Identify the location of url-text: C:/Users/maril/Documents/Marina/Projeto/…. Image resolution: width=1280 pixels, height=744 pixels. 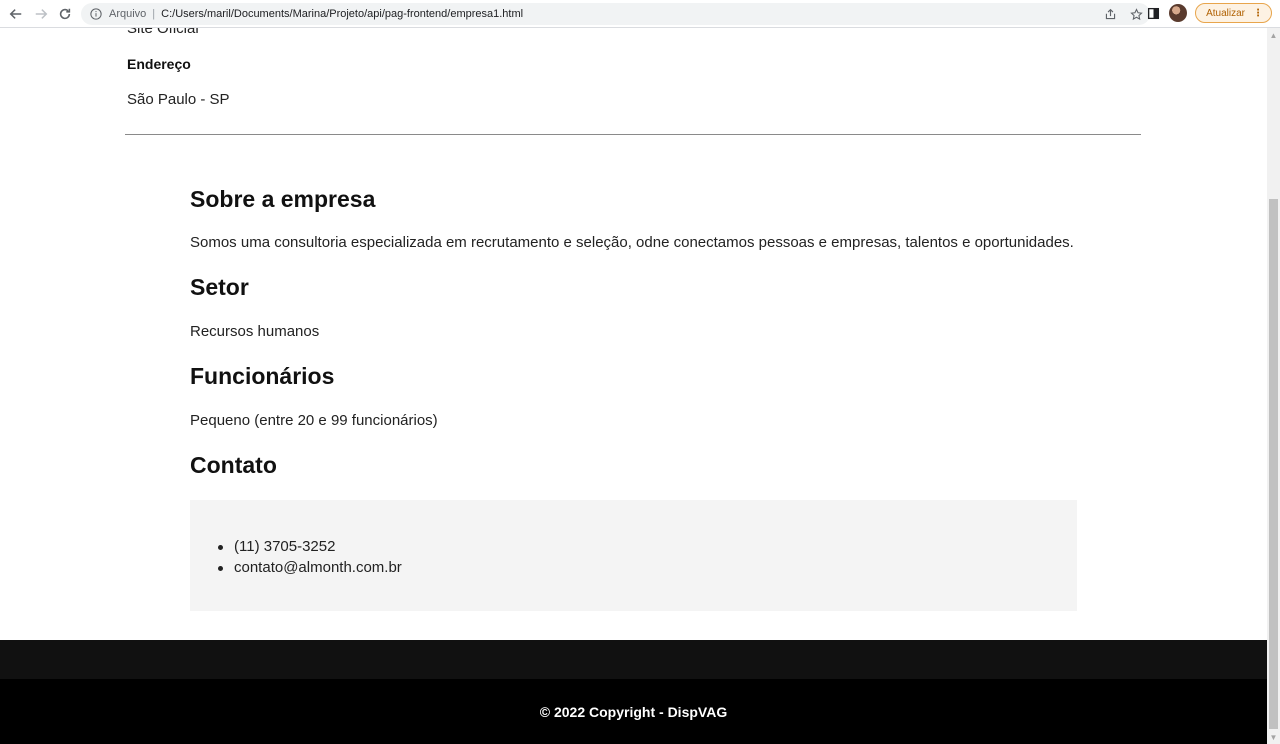
(342, 14).